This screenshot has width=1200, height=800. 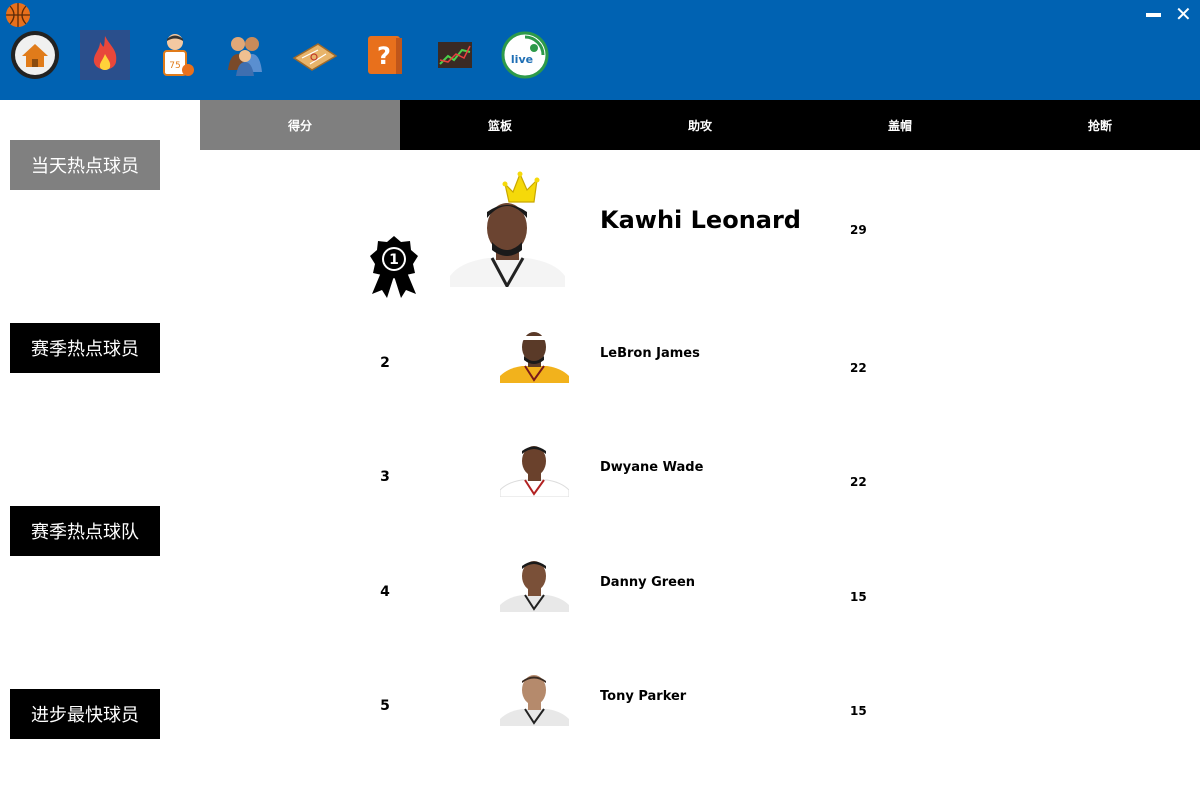 I want to click on rank-number: 3, so click(x=385, y=477).